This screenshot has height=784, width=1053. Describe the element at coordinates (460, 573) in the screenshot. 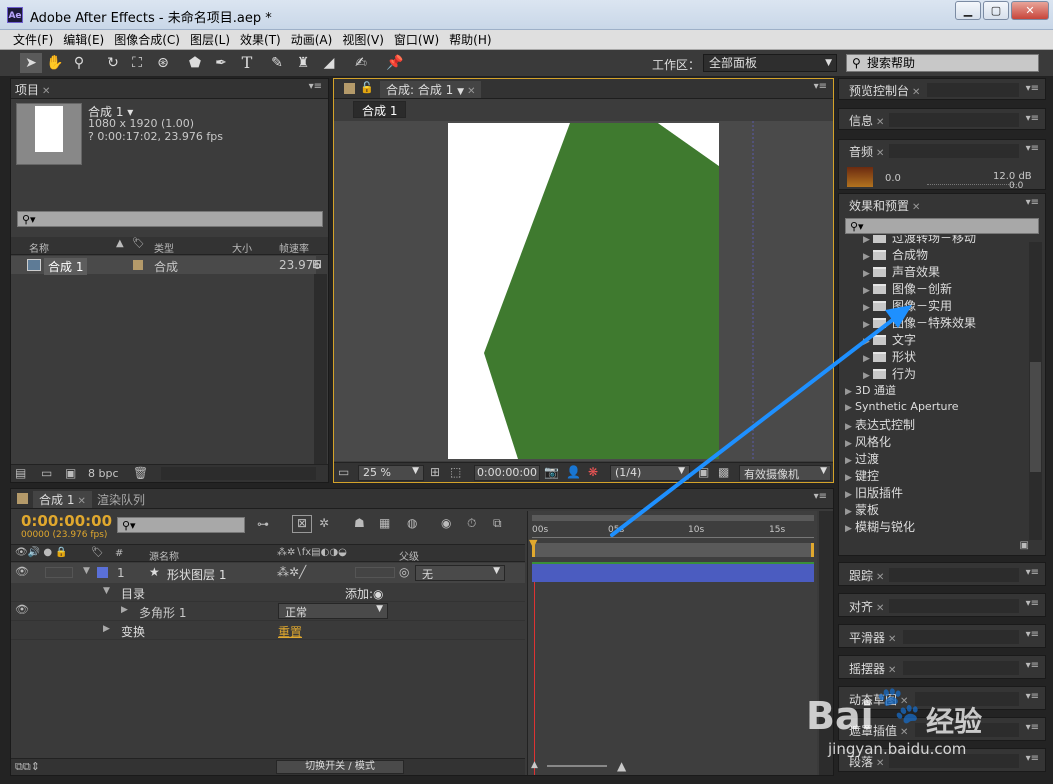

I see `parent-select: 无 ▼` at that location.